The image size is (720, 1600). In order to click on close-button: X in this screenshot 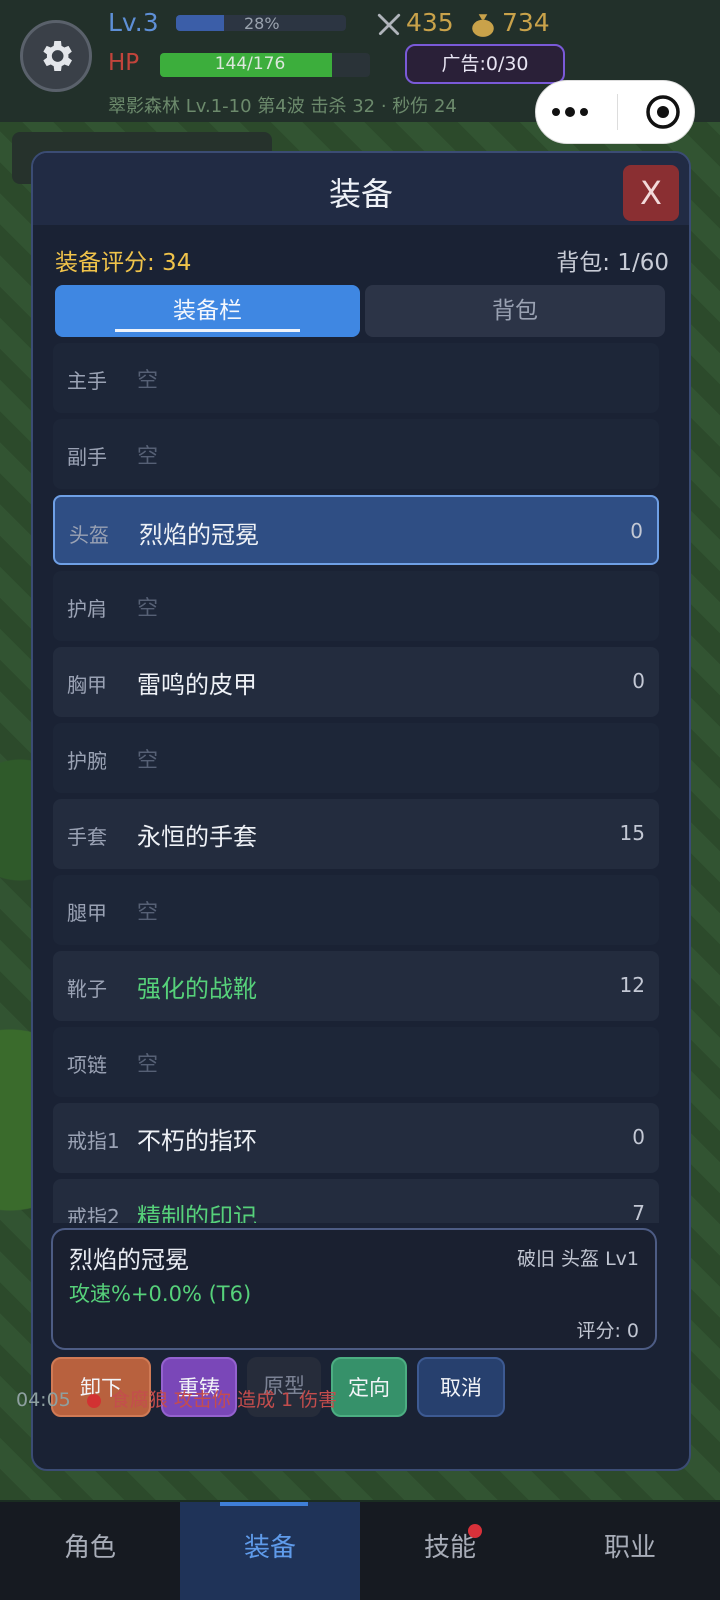, I will do `click(651, 193)`.